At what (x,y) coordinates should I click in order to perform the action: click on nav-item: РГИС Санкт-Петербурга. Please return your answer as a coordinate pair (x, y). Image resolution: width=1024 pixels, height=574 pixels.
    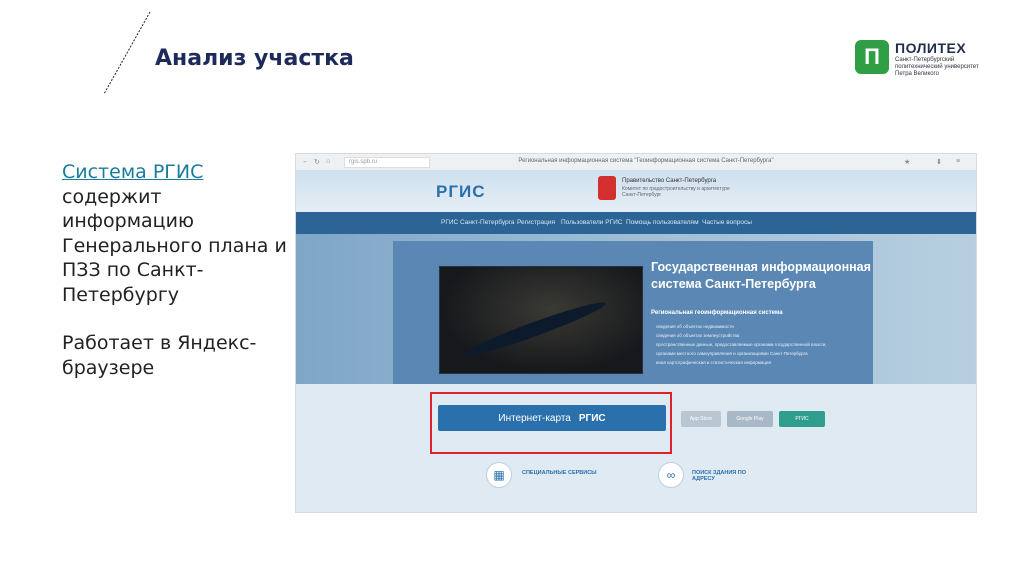
    Looking at the image, I should click on (478, 222).